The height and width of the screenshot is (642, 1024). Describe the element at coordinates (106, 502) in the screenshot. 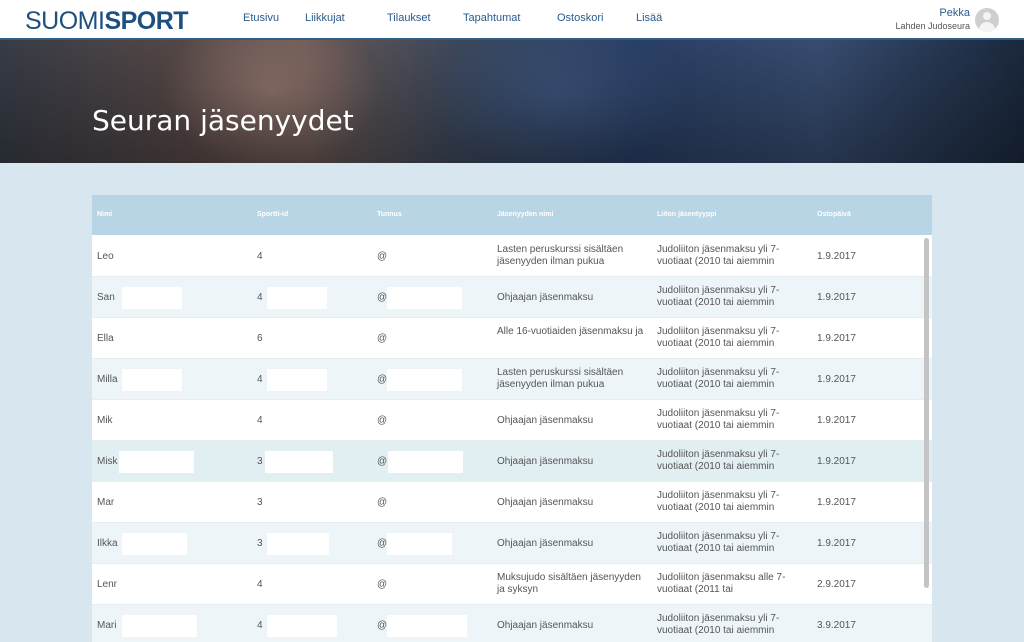

I see `cell-name: Mar` at that location.